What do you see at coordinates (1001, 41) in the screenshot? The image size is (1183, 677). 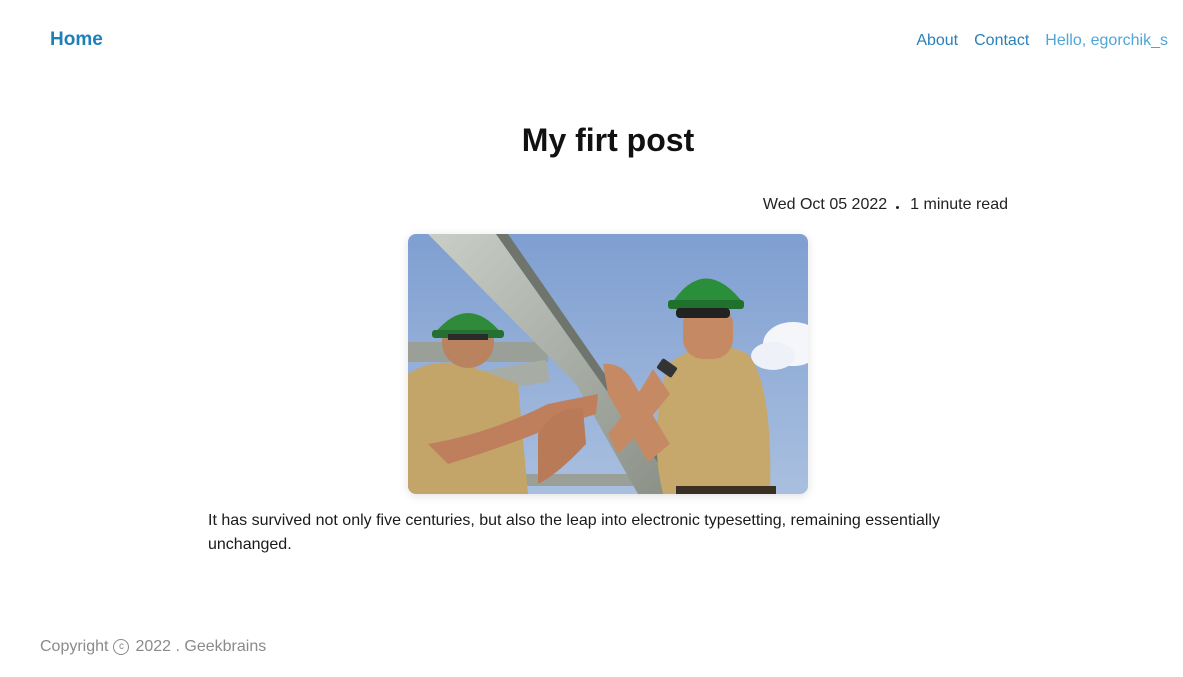 I see `nav-contact-link: Contact` at bounding box center [1001, 41].